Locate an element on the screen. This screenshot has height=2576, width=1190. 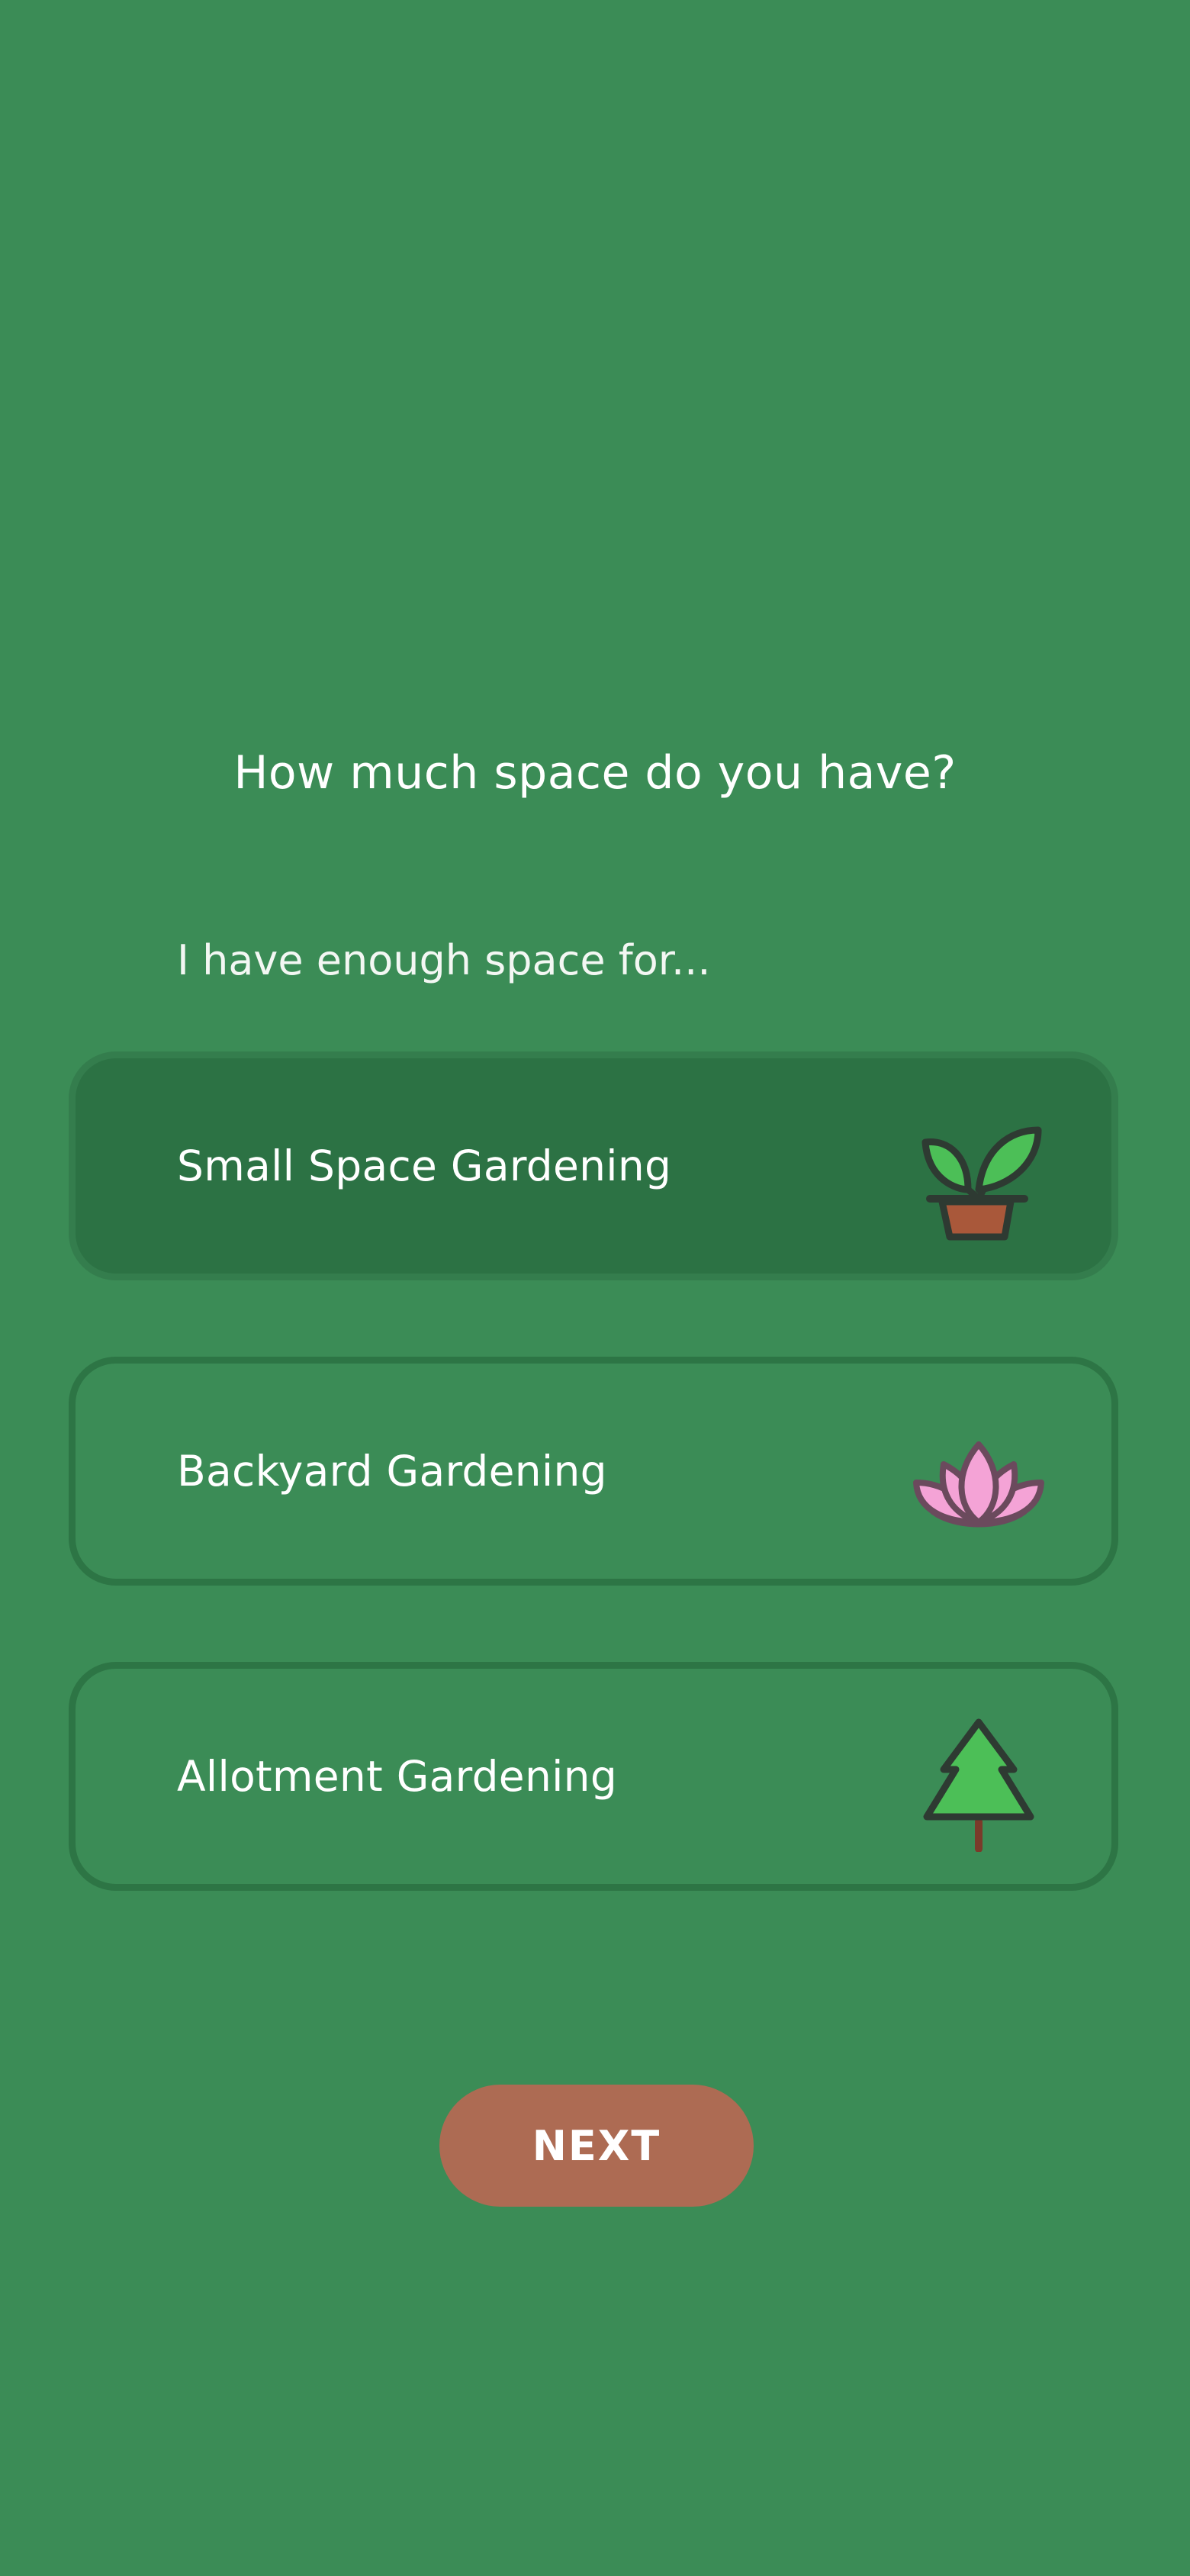
option-backyard-gardening: Backyard Gardening is located at coordinates (593, 1471).